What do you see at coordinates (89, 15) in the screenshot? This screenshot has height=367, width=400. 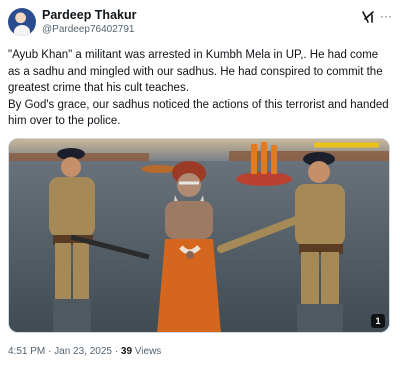 I see `display-name: Pardeep Thakur` at bounding box center [89, 15].